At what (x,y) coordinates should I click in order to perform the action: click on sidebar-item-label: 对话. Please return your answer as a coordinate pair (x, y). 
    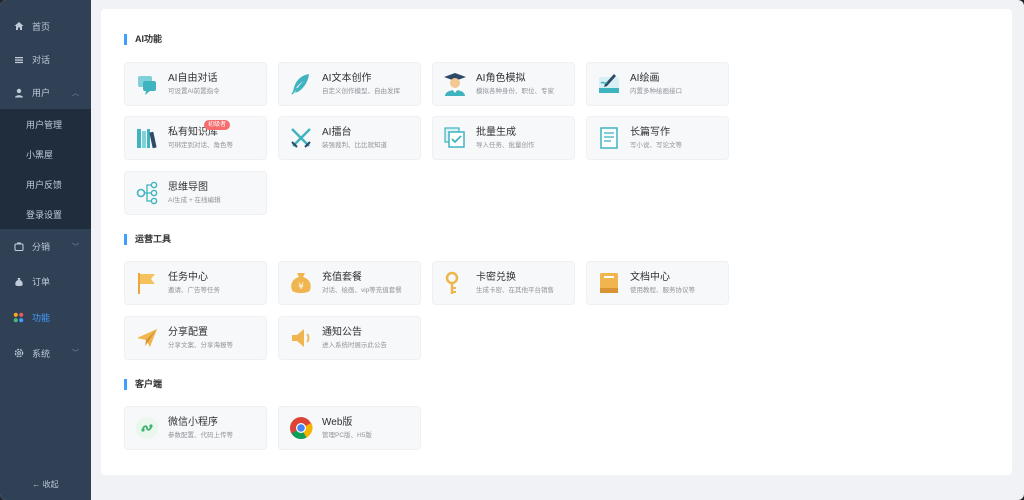
    Looking at the image, I should click on (41, 60).